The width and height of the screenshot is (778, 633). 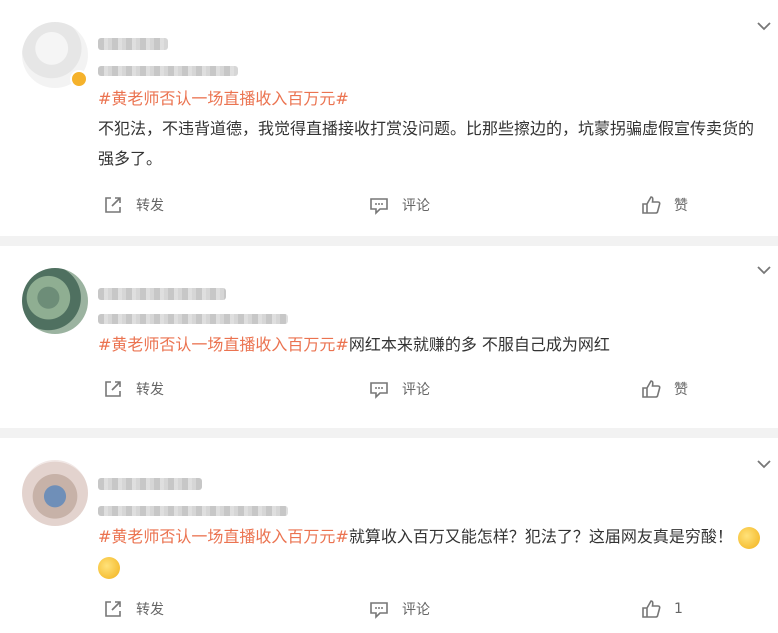 What do you see at coordinates (479, 344) in the screenshot?
I see `post-body: 网红本来就赚的多 不服自己成为网红` at bounding box center [479, 344].